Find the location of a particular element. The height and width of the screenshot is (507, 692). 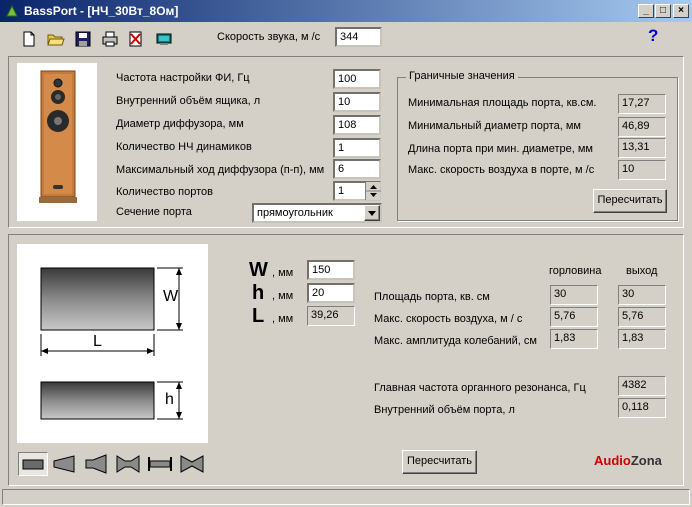

port-diagram-drawing is located at coordinates (111, 343).